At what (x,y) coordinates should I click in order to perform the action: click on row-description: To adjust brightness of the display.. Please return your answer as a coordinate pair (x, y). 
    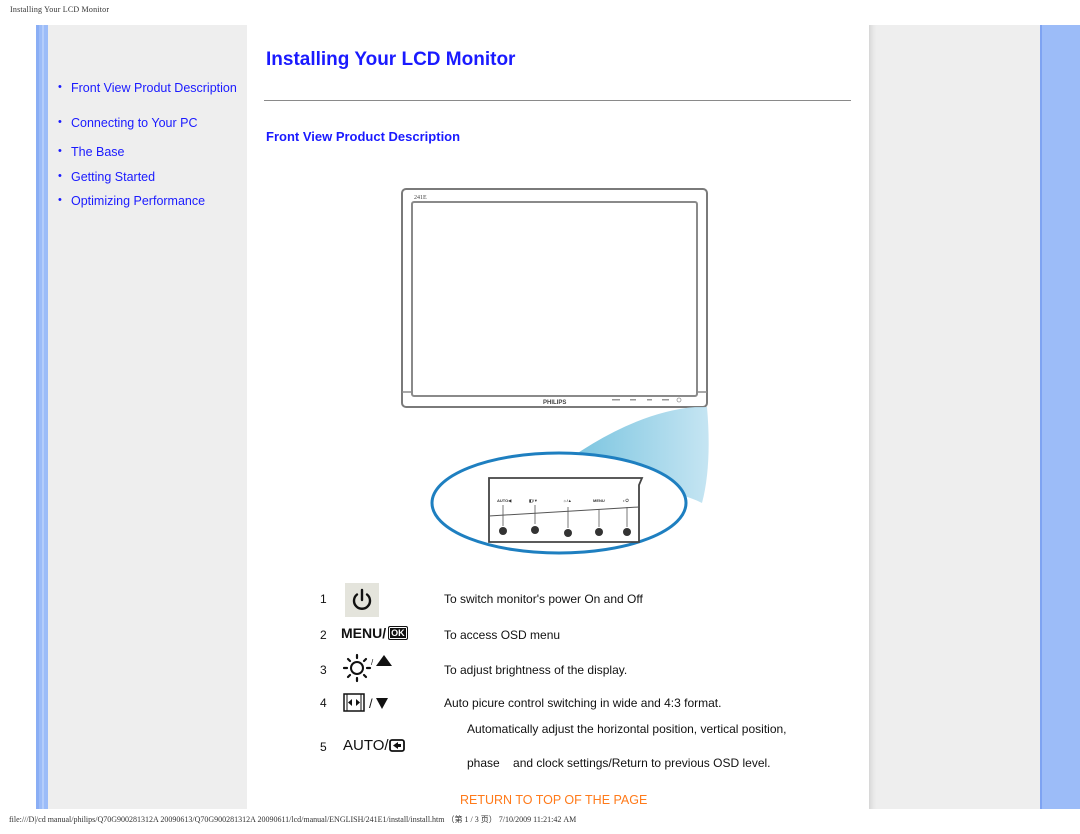
    Looking at the image, I should click on (536, 670).